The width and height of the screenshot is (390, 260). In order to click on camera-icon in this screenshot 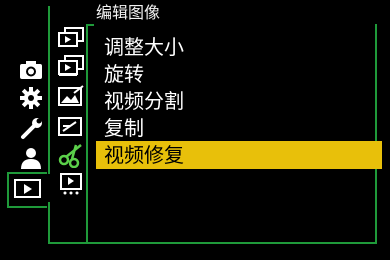, I will do `click(31, 70)`.